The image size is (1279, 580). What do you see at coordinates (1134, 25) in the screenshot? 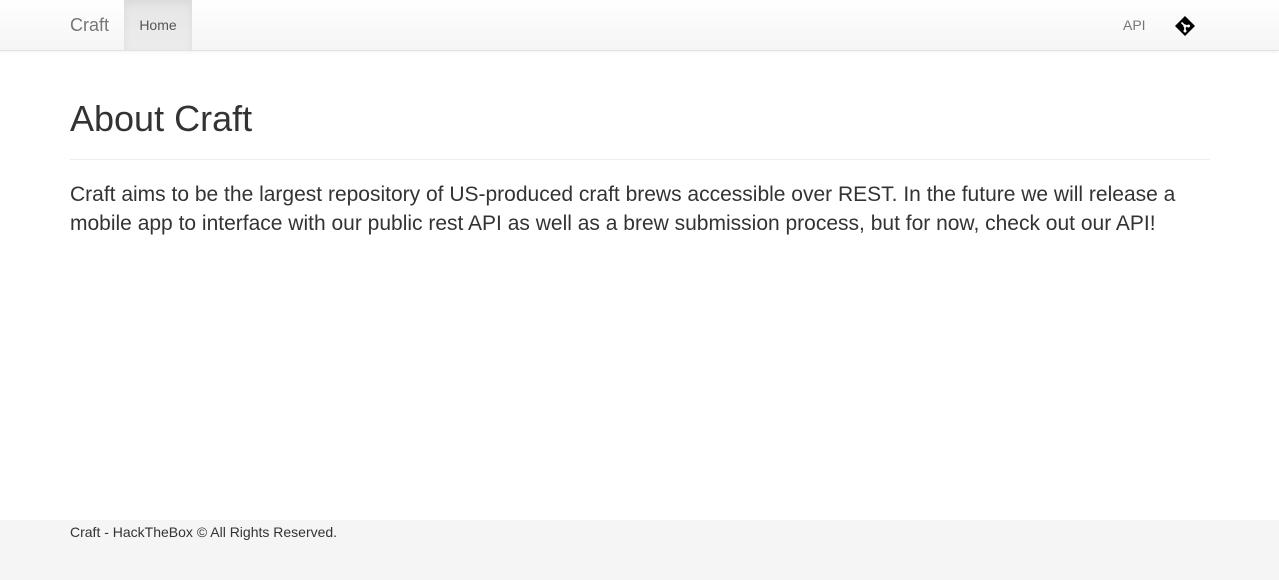
I see `nav-item-api: API` at bounding box center [1134, 25].